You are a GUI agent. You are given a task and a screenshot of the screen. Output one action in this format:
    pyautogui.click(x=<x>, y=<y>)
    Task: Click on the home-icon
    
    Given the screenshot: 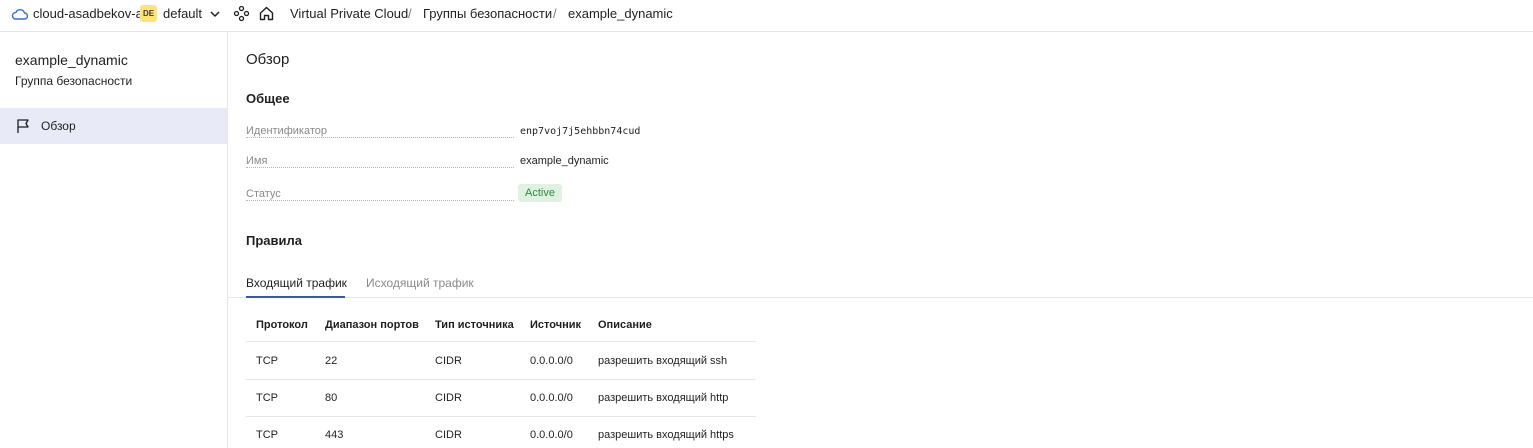 What is the action you would take?
    pyautogui.click(x=266, y=13)
    